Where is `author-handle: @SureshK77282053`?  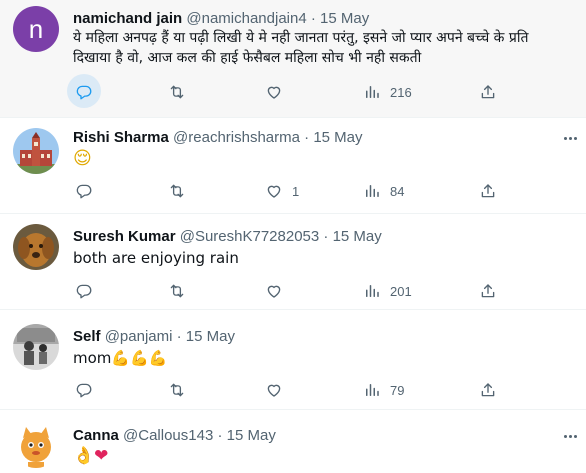 author-handle: @SureshK77282053 is located at coordinates (250, 236).